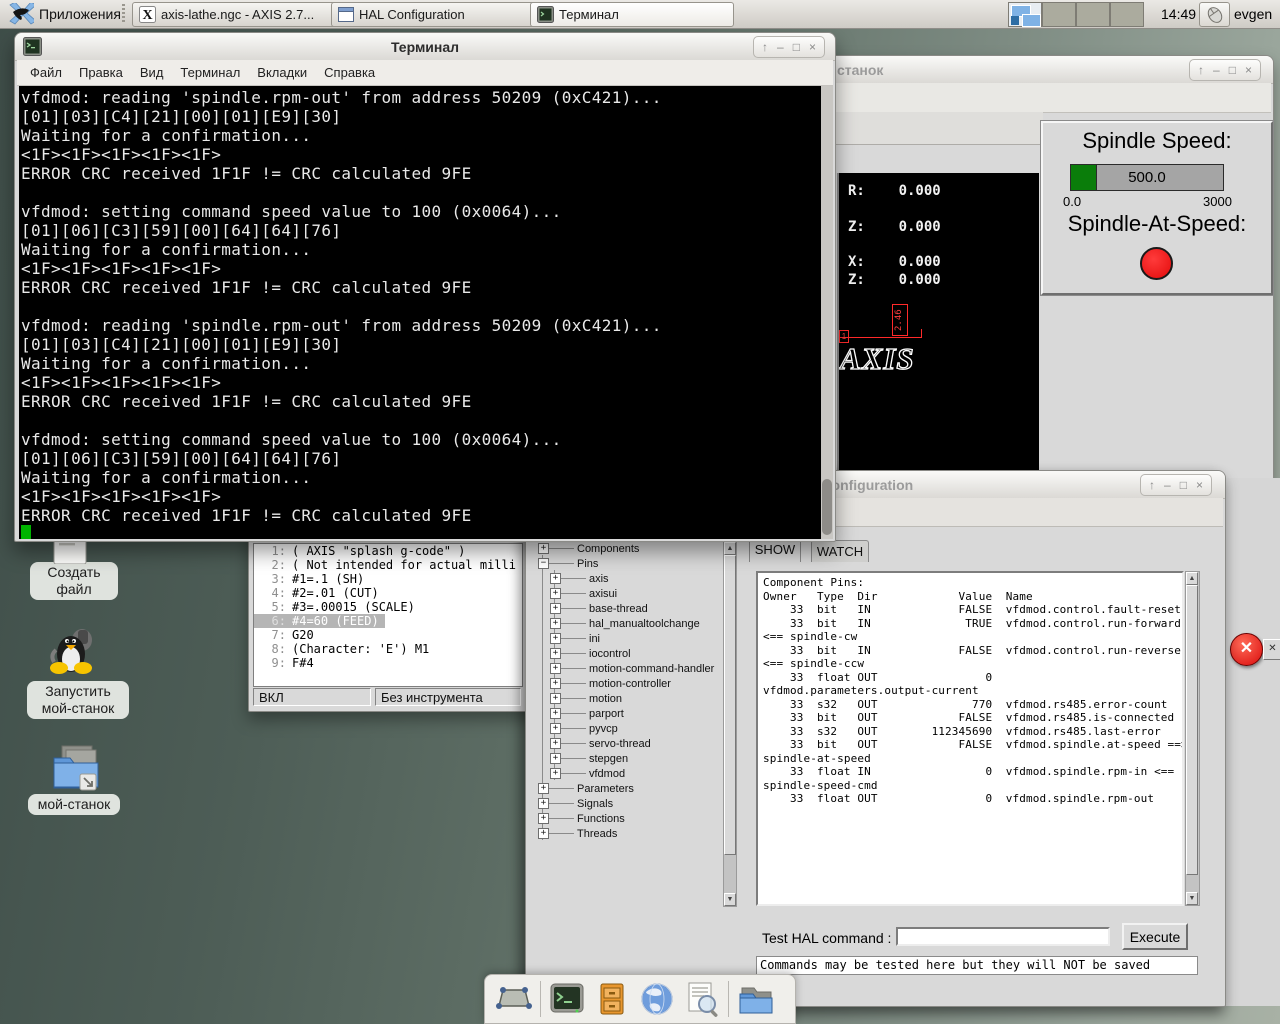 The image size is (1280, 1024). I want to click on taskbar-button-terminal: Терминал, so click(632, 14).